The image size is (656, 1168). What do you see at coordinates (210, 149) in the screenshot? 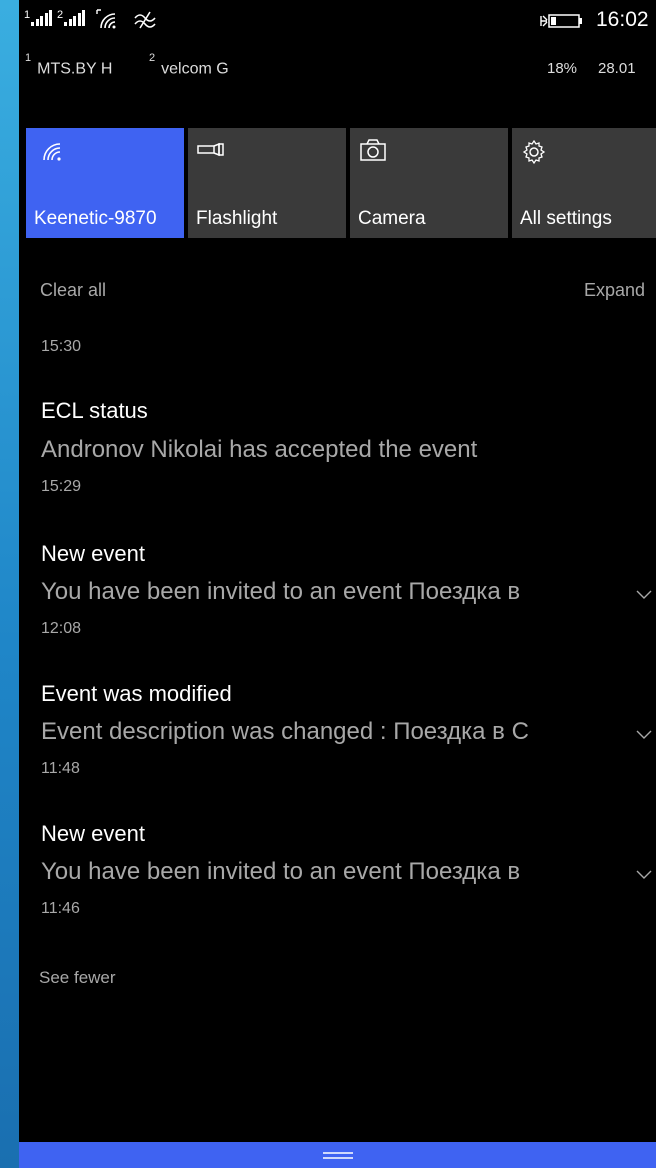
I see `flashlight-icon` at bounding box center [210, 149].